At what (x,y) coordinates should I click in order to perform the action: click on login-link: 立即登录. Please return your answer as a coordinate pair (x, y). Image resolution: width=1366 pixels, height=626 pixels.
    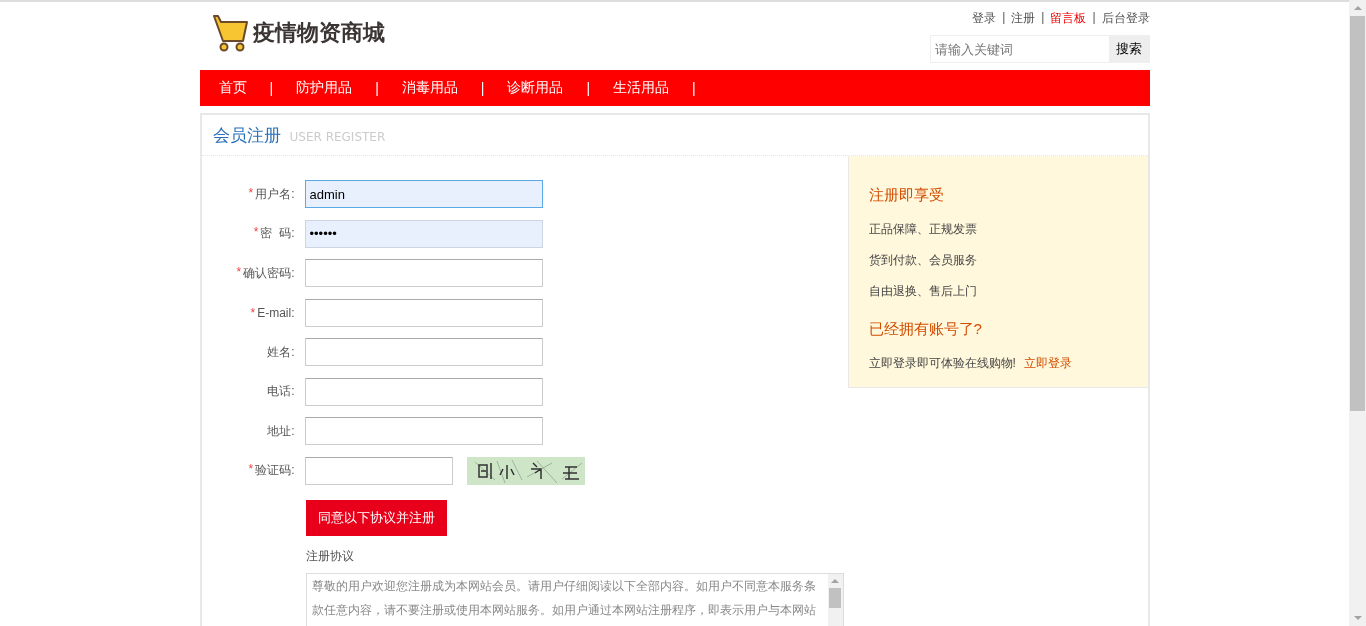
    Looking at the image, I should click on (1047, 363).